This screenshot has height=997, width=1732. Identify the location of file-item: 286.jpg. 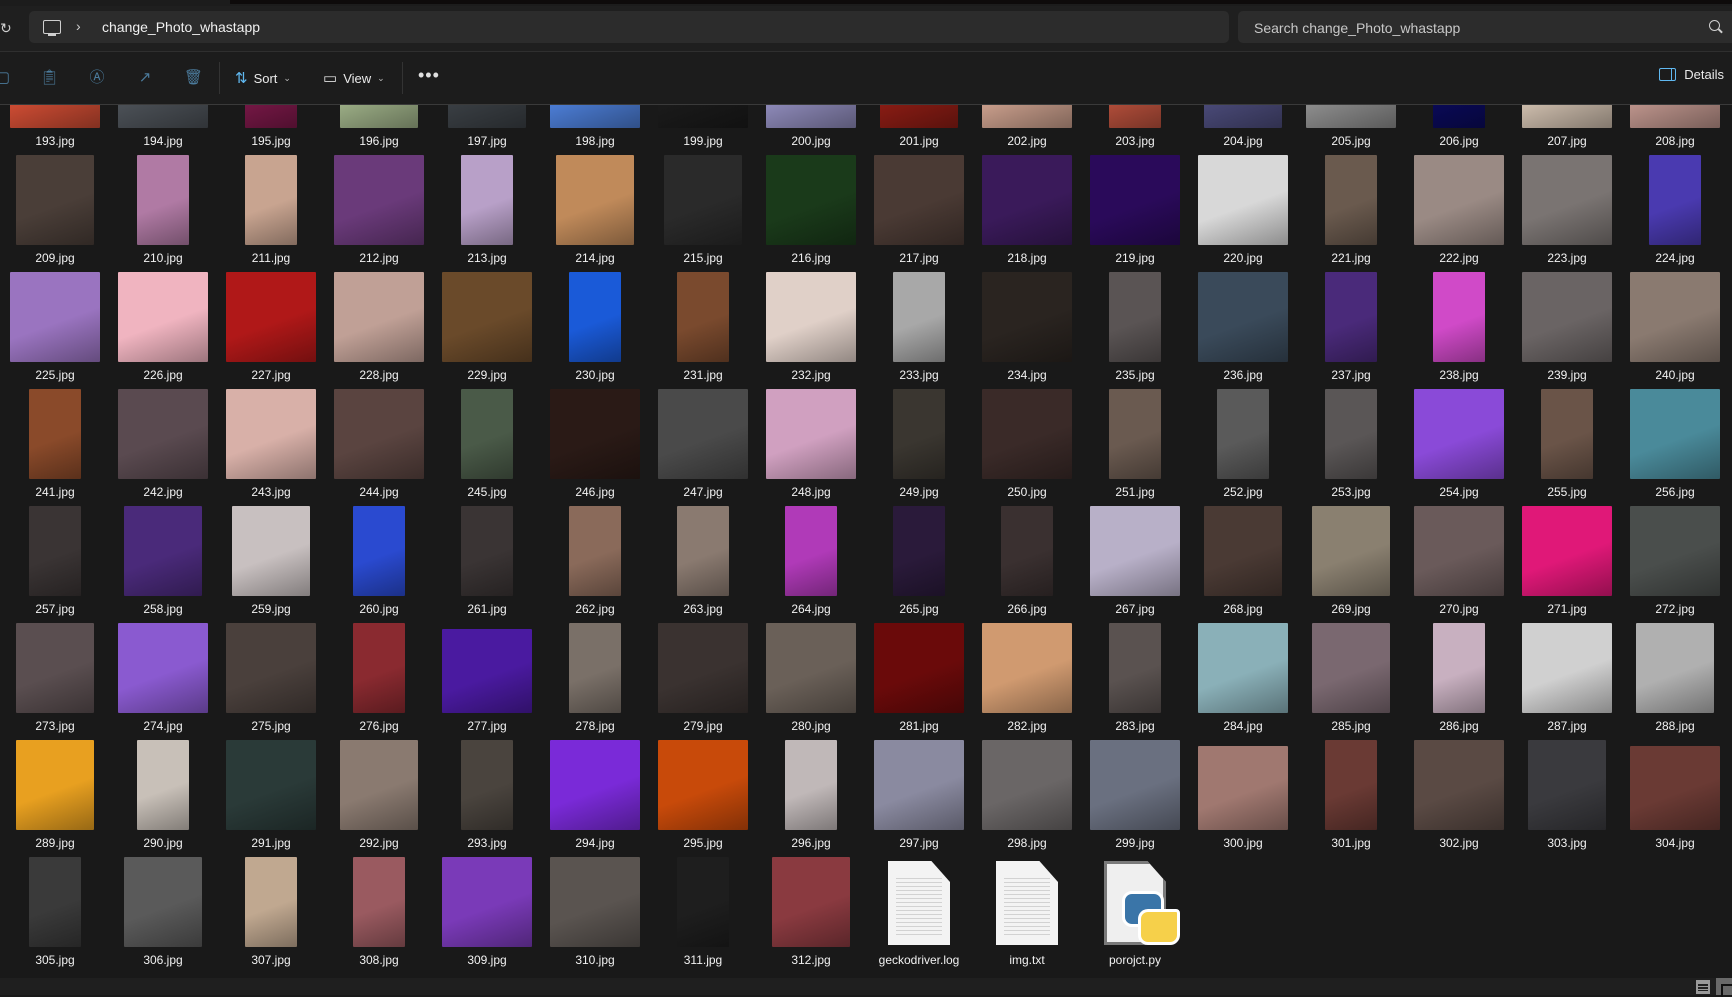
(1459, 678).